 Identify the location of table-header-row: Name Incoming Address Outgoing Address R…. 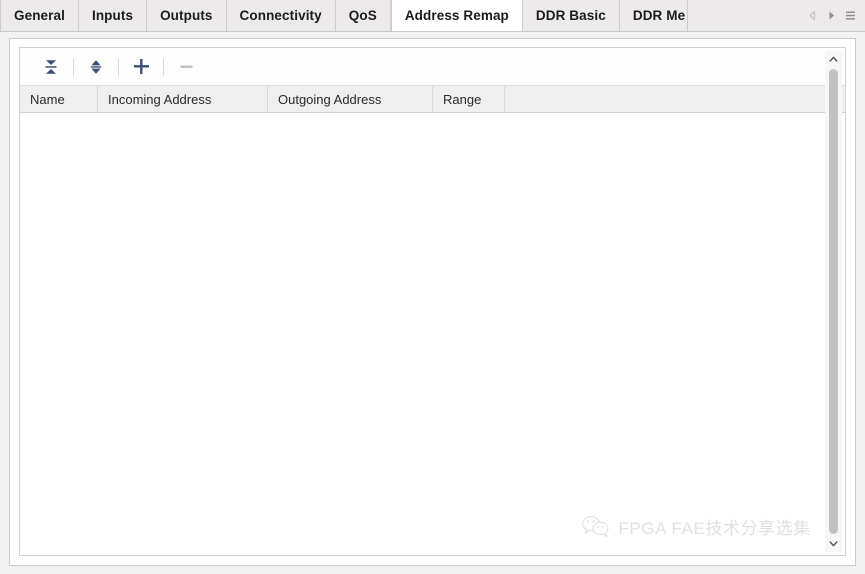
(432, 99).